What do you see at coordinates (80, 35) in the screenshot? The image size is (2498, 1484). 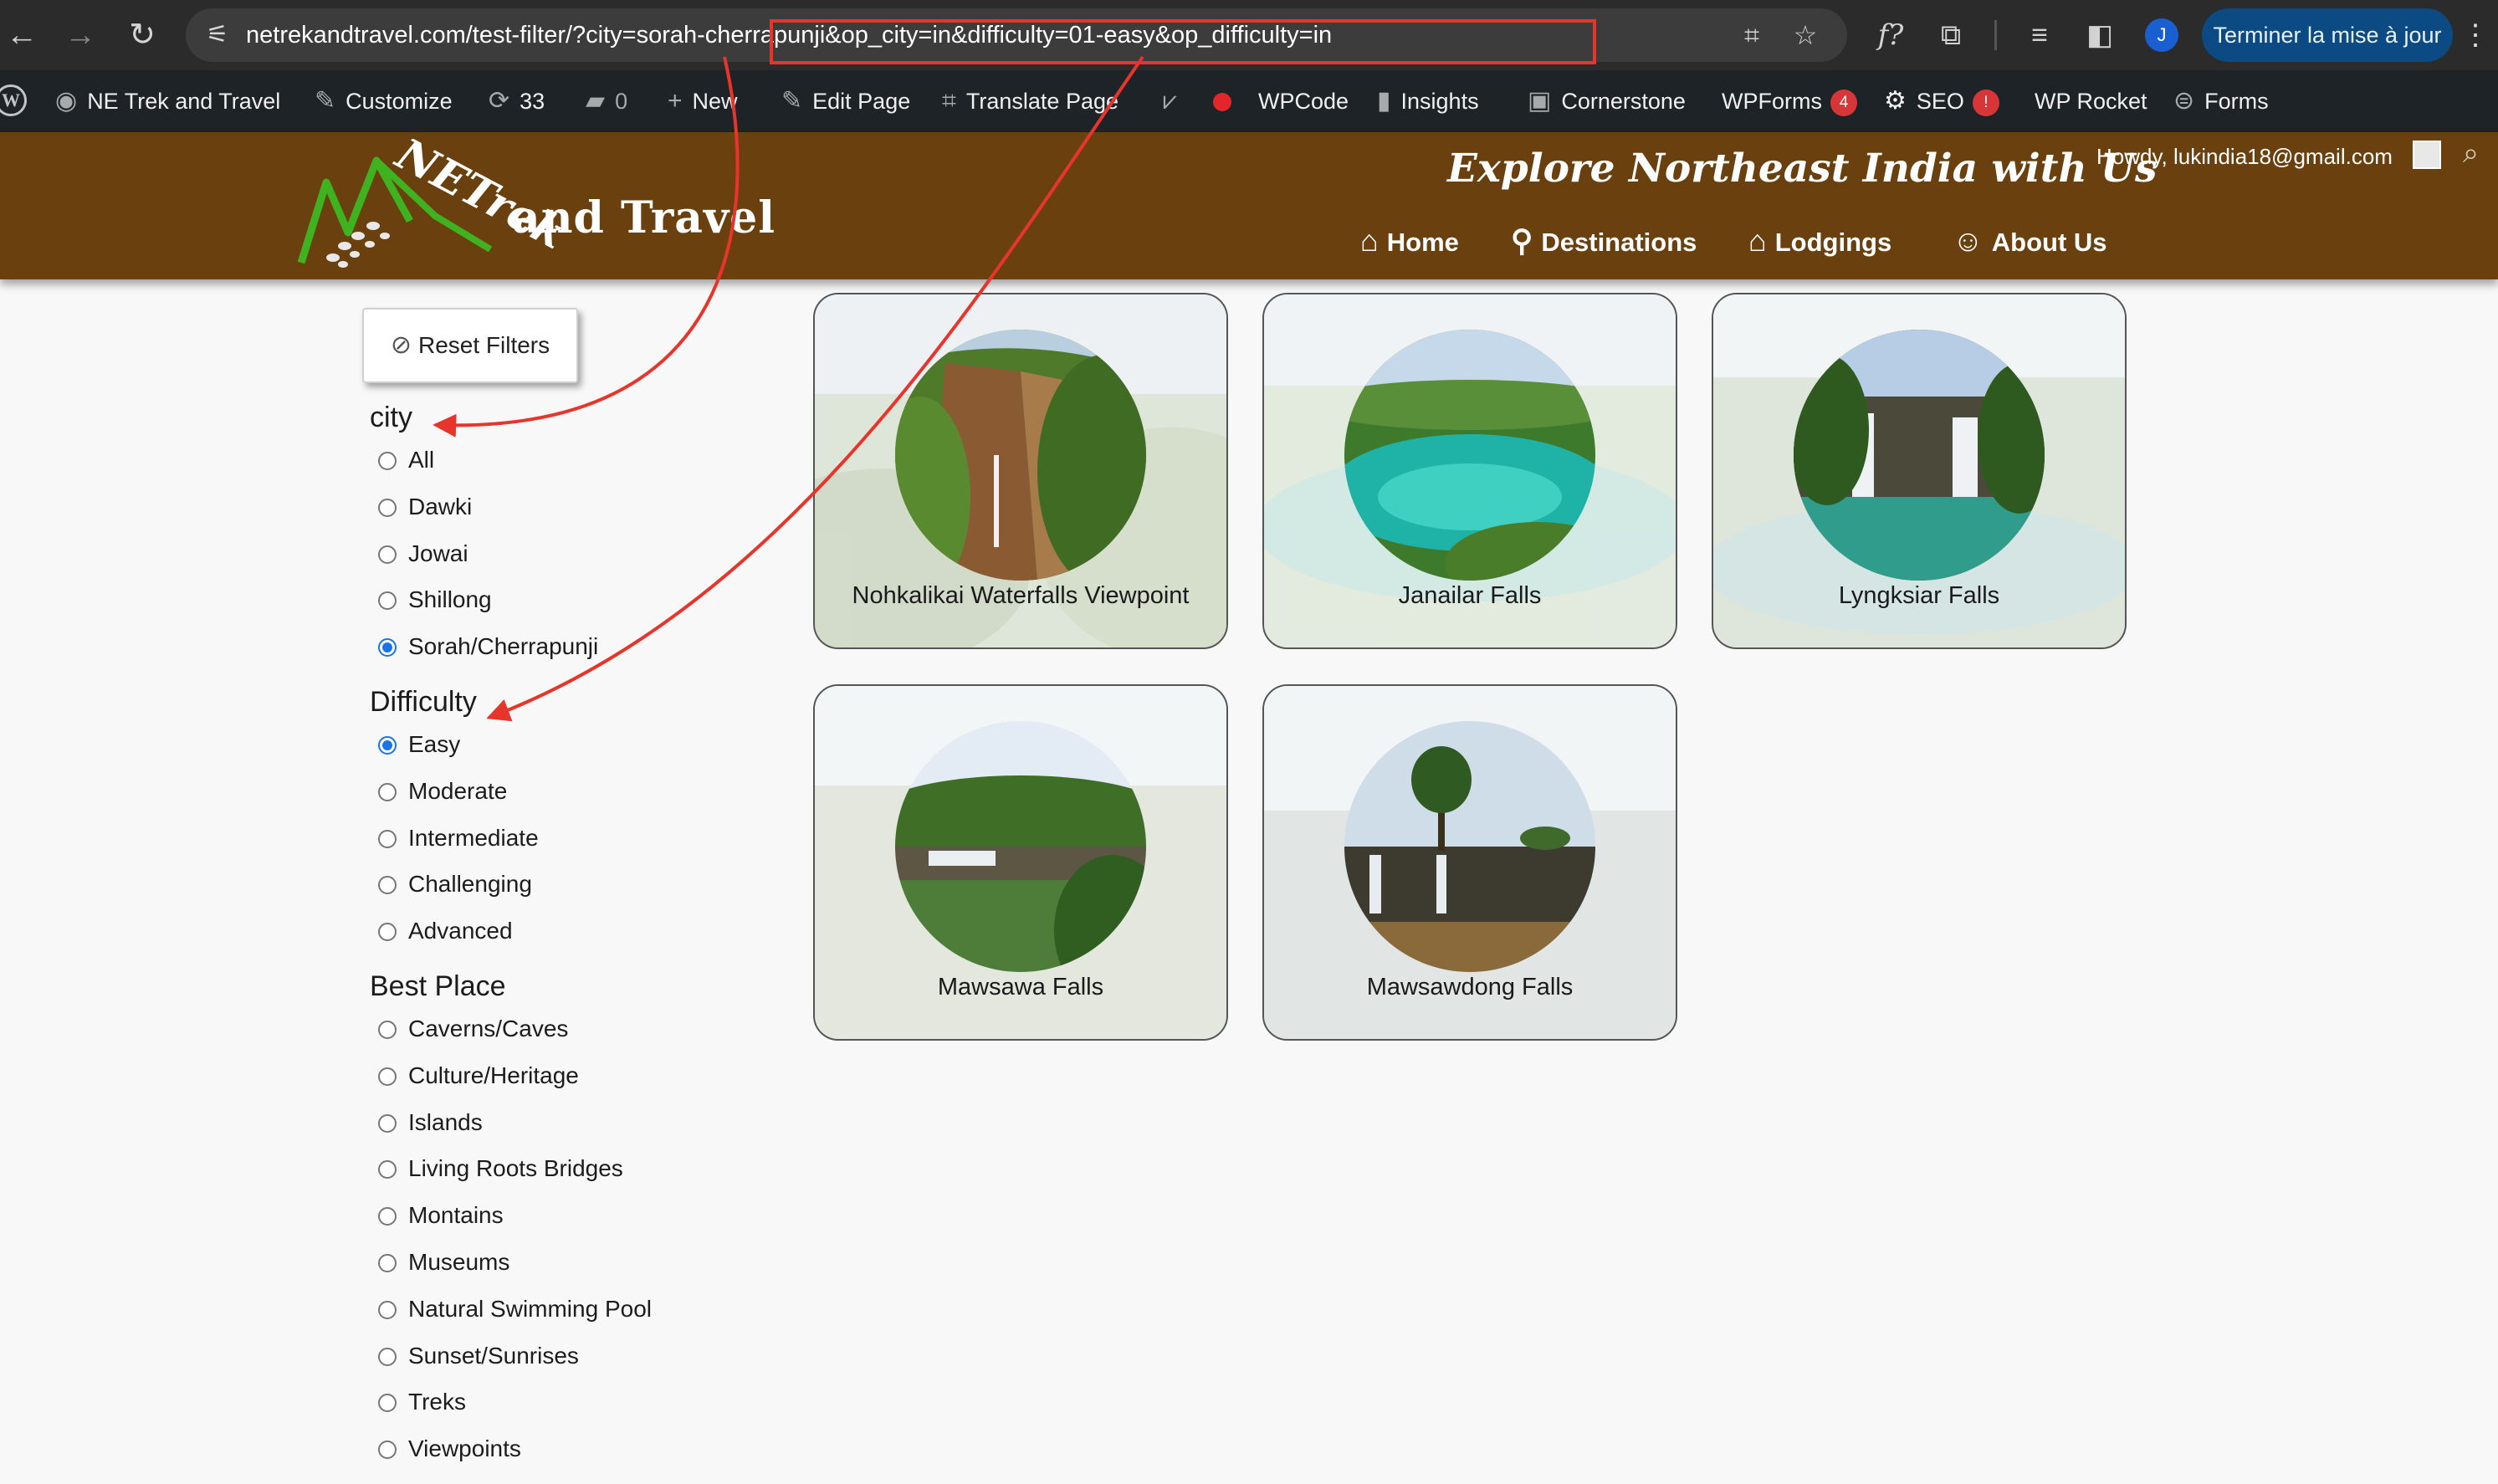 I see `forward-icon: →` at bounding box center [80, 35].